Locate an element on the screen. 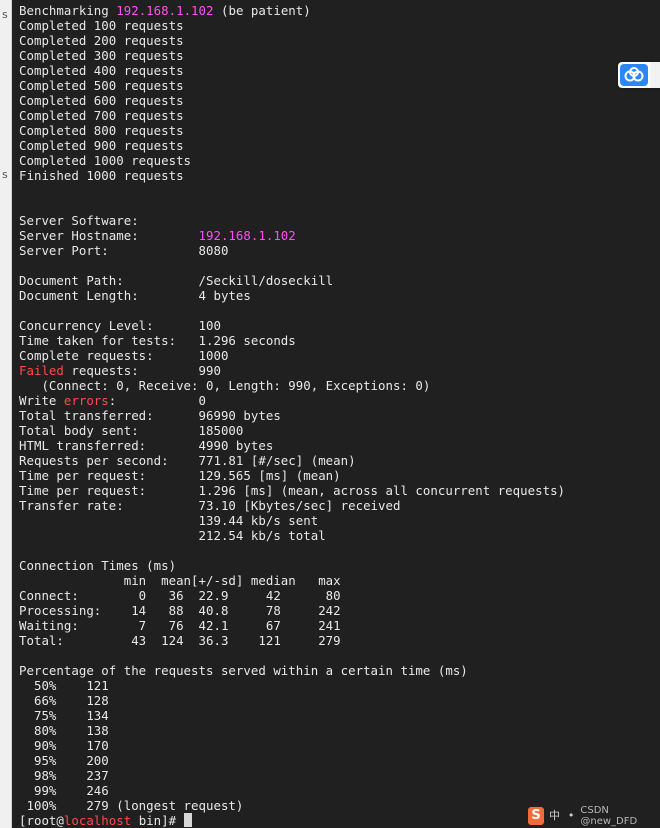  highlight-address: 192.168.1.102 is located at coordinates (247, 235).